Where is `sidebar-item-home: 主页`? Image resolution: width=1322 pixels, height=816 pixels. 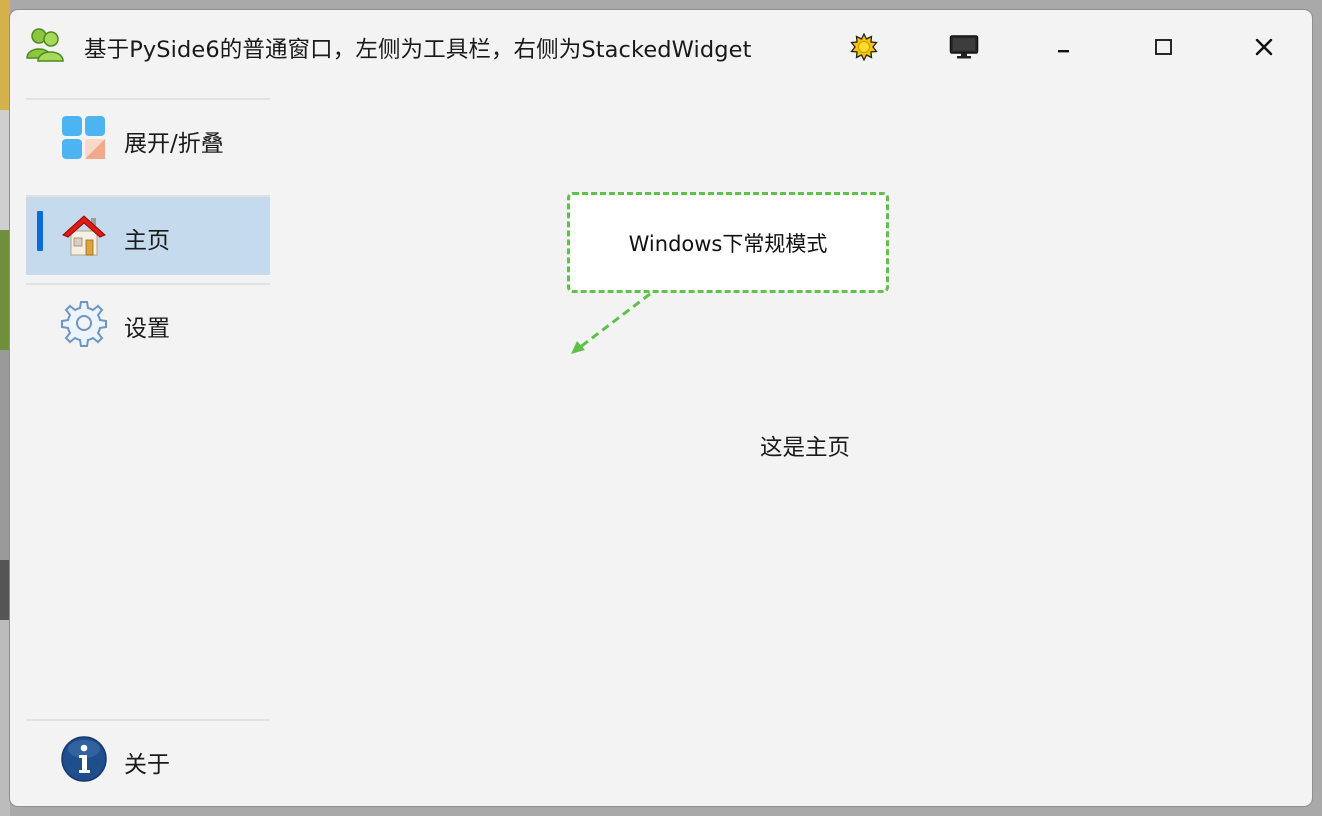 sidebar-item-home: 主页 is located at coordinates (148, 236).